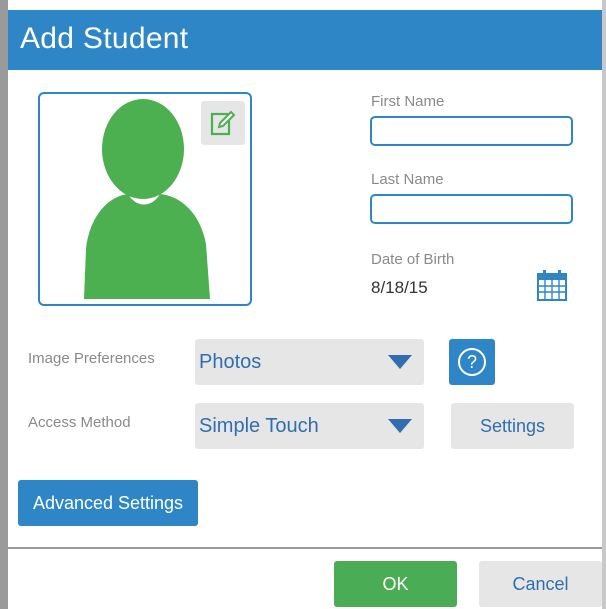 This screenshot has height=609, width=606. What do you see at coordinates (471, 209) in the screenshot?
I see `last-name-input` at bounding box center [471, 209].